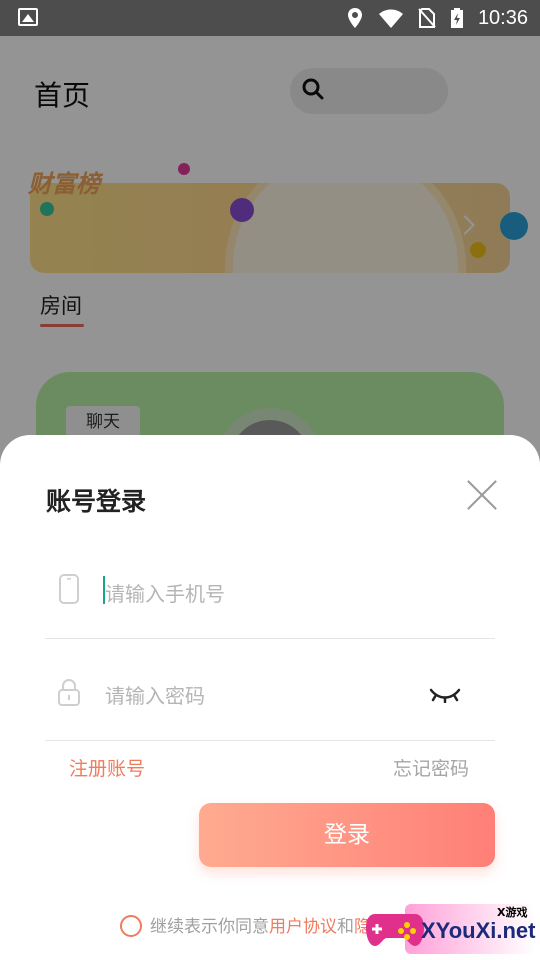  I want to click on agreement-row: 继续表示你同意用户协议和隐, so click(245, 924).